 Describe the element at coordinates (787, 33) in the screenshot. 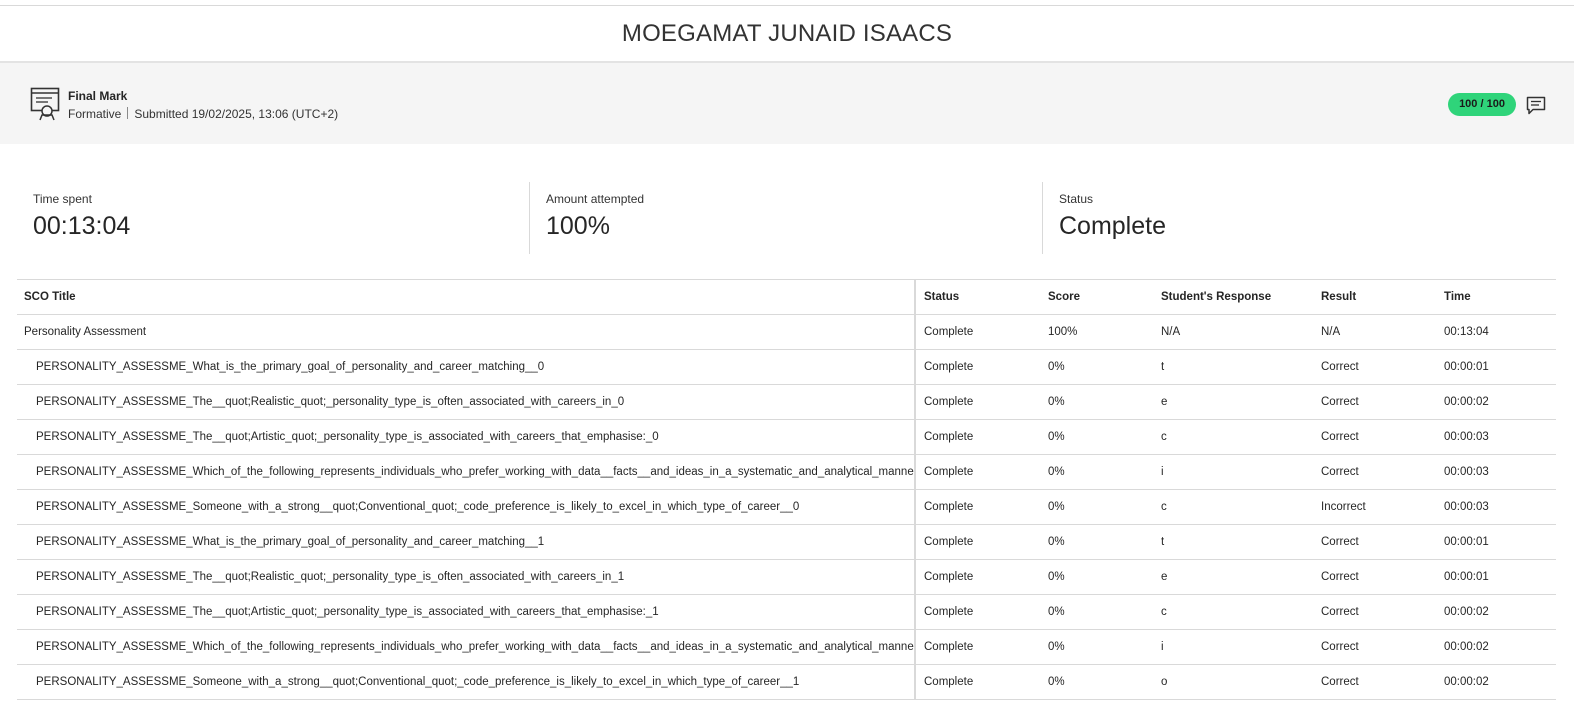

I see `page-title: MOEGAMAT JUNAID ISAACS` at that location.